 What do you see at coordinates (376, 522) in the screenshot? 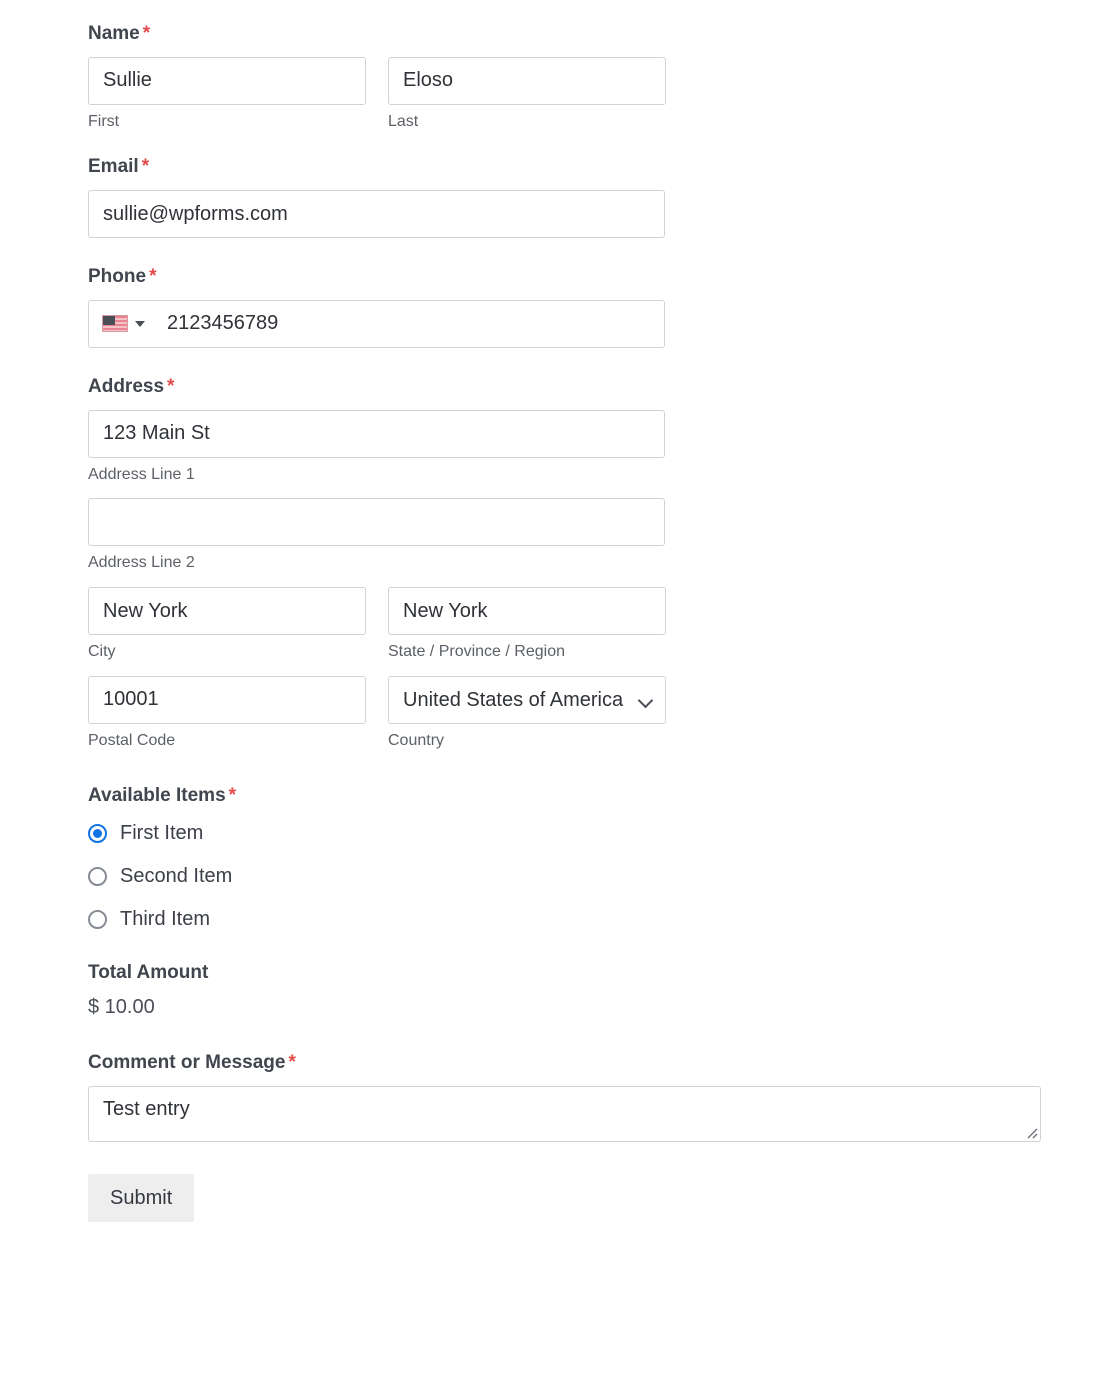
I see `address-line2-input` at bounding box center [376, 522].